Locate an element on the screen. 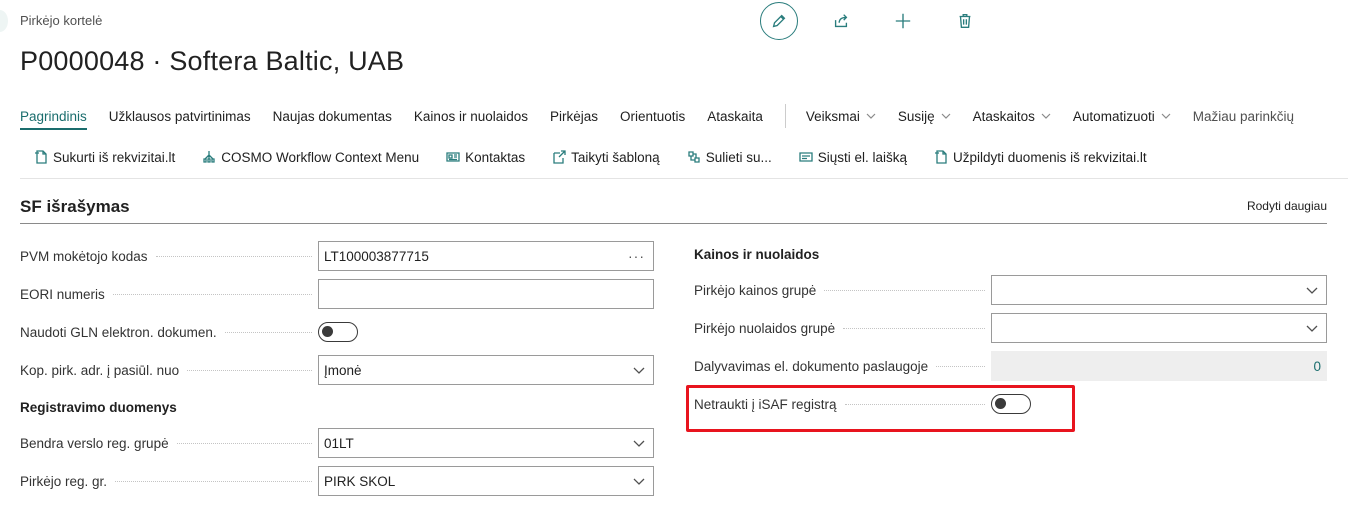  trash-icon is located at coordinates (965, 21).